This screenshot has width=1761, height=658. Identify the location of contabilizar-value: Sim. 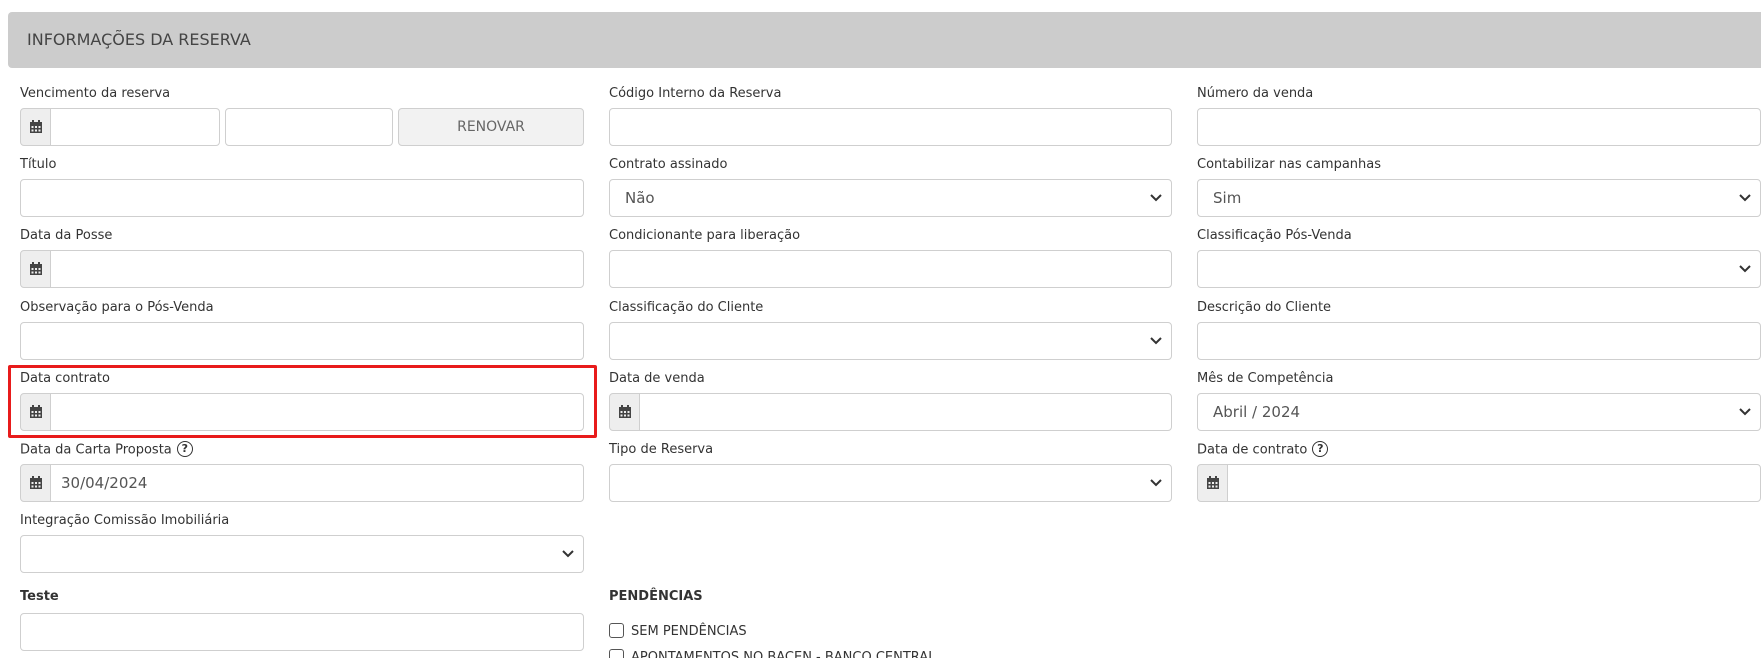
(1227, 198).